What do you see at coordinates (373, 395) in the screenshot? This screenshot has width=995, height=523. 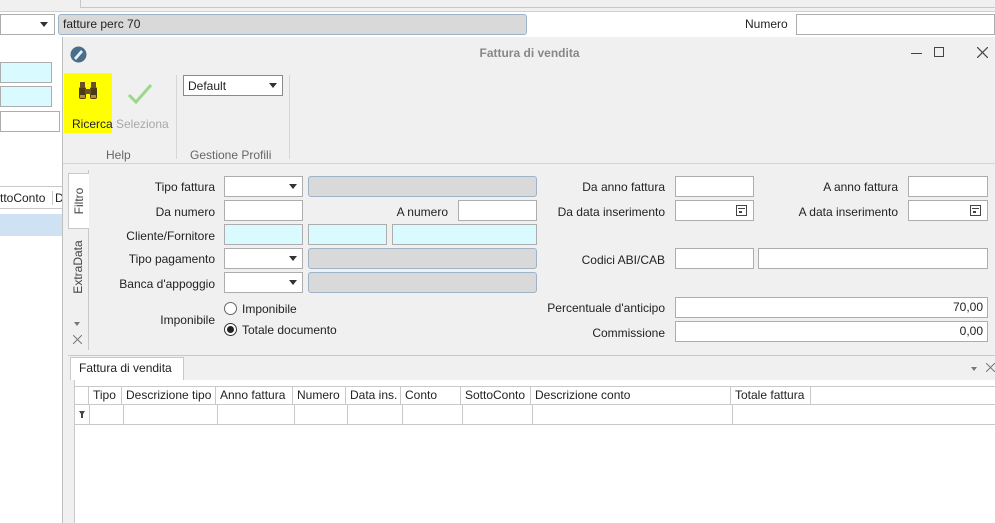 I see `column-header-data-ins: Data ins.` at bounding box center [373, 395].